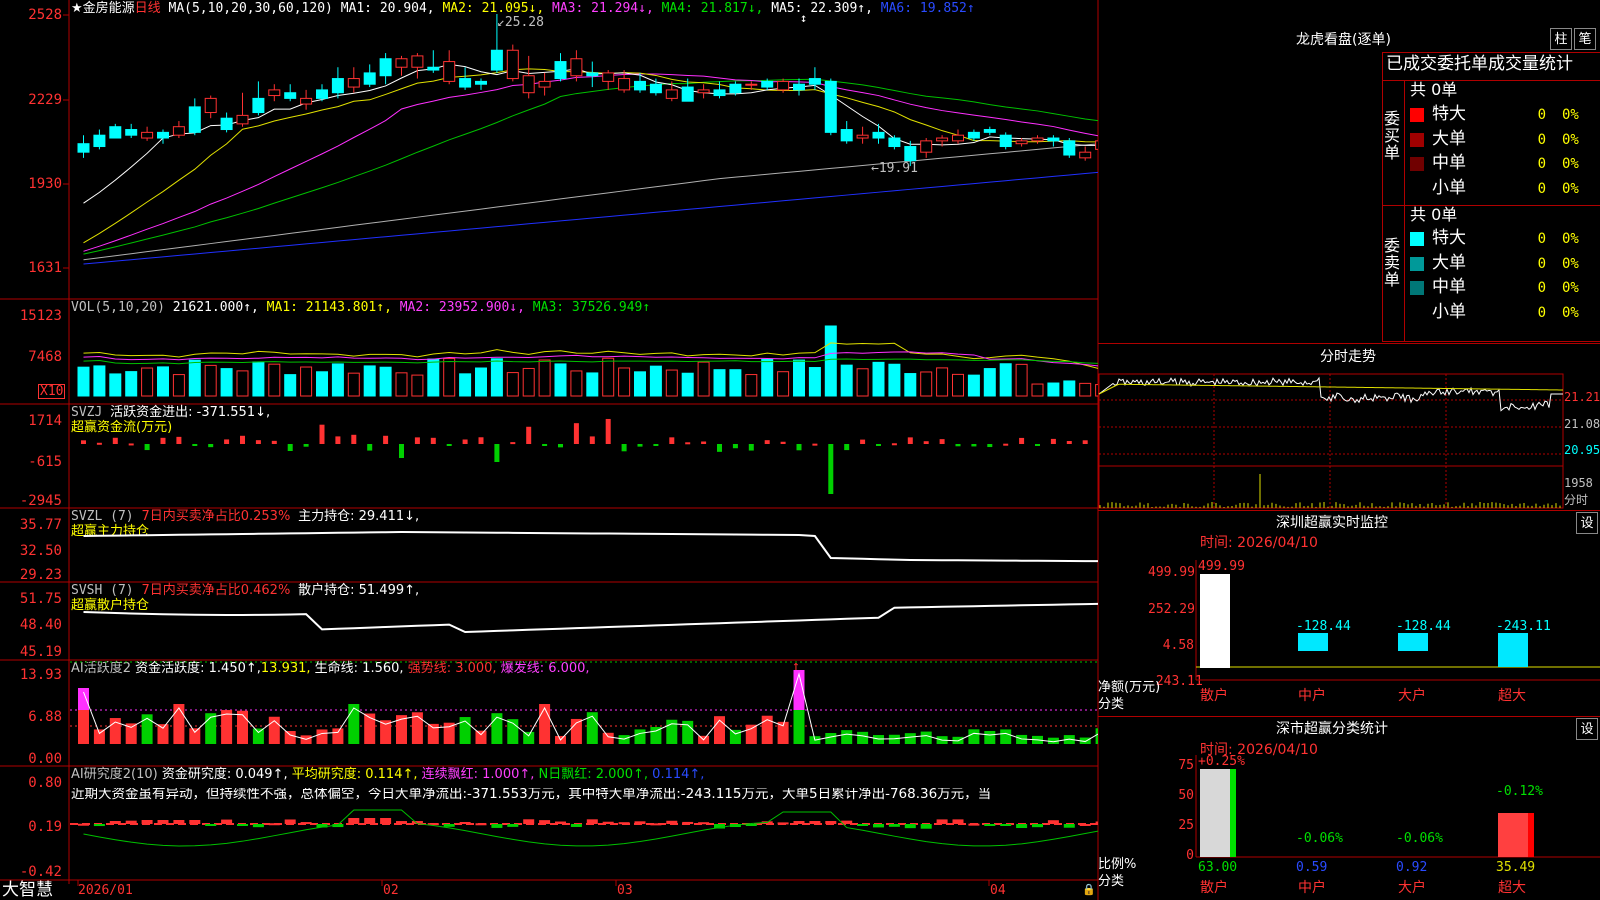 This screenshot has width=1600, height=900. I want to click on stats-title: 深市超赢分类统计, so click(1332, 729).